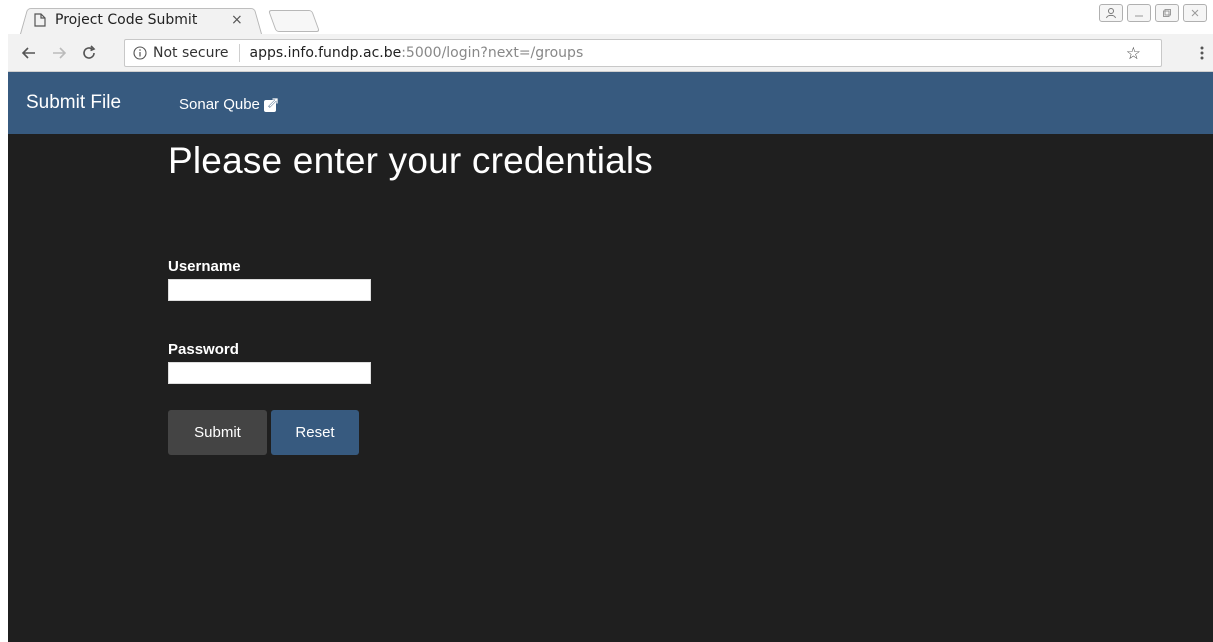  I want to click on reload-button, so click(89, 53).